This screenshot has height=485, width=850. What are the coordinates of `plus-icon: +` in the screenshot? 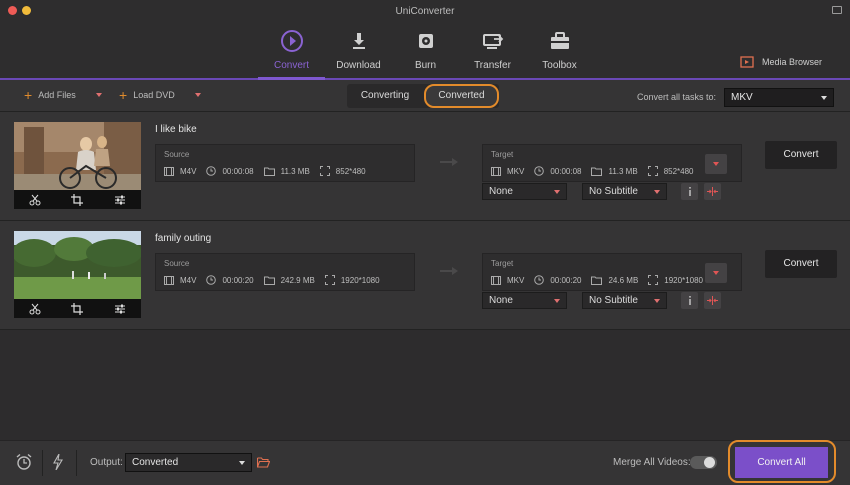 It's located at (123, 95).